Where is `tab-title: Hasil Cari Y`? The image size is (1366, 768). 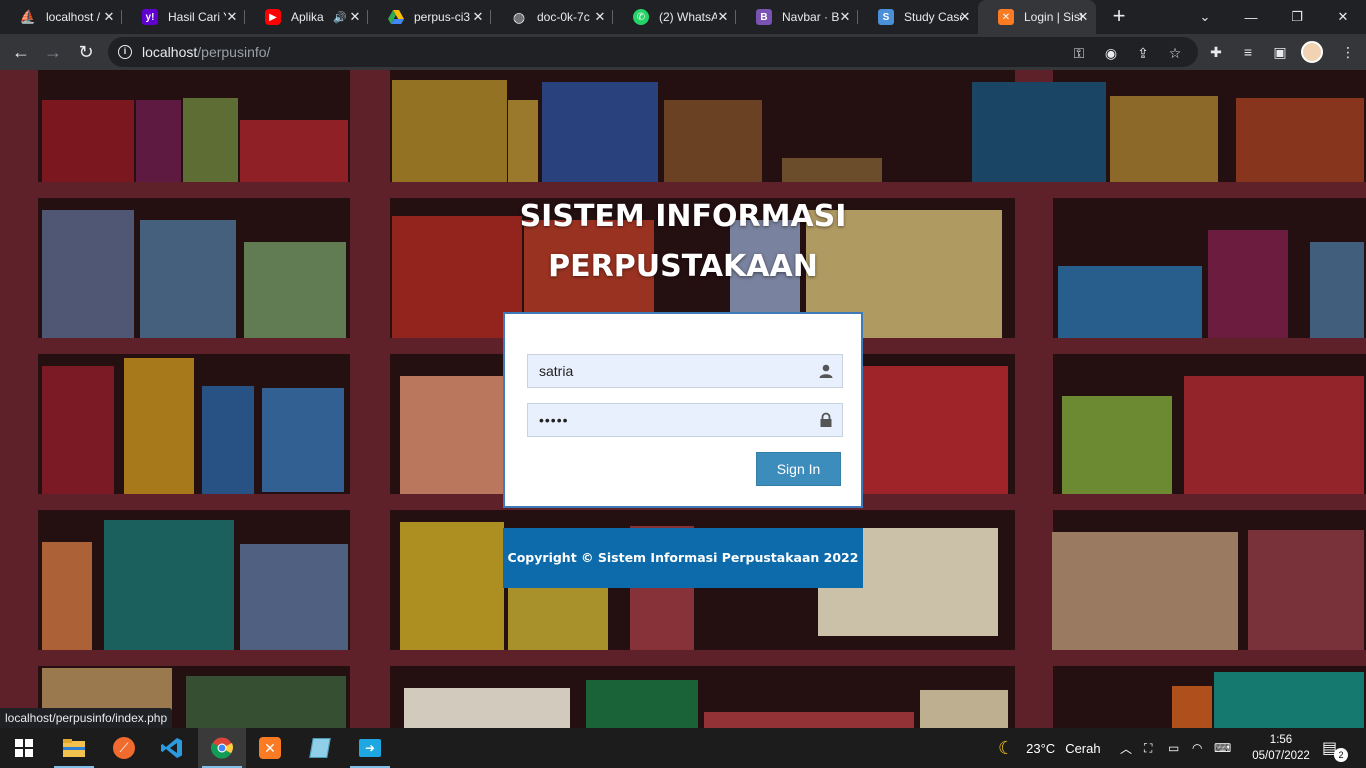 tab-title: Hasil Cari Y is located at coordinates (197, 17).